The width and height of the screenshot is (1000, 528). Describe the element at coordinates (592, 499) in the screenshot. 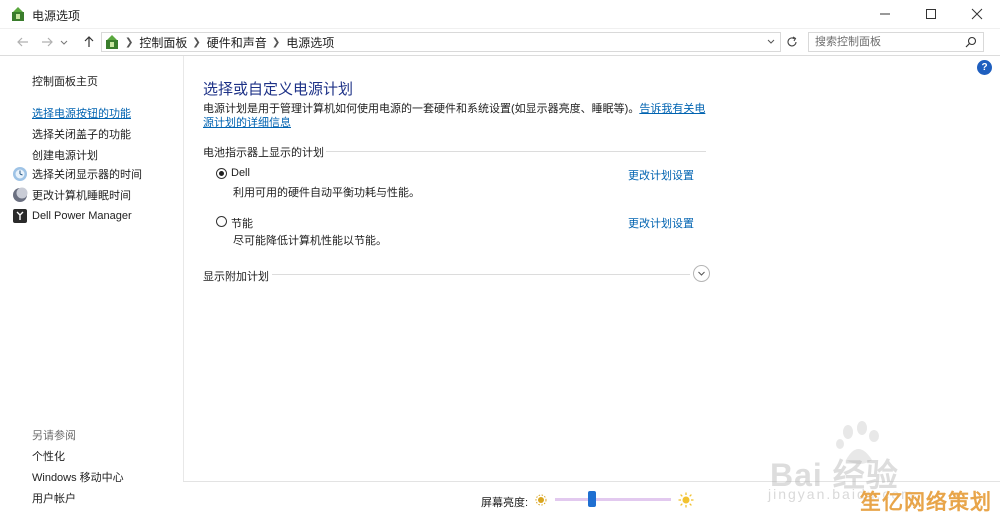

I see `brightness-thumb` at that location.